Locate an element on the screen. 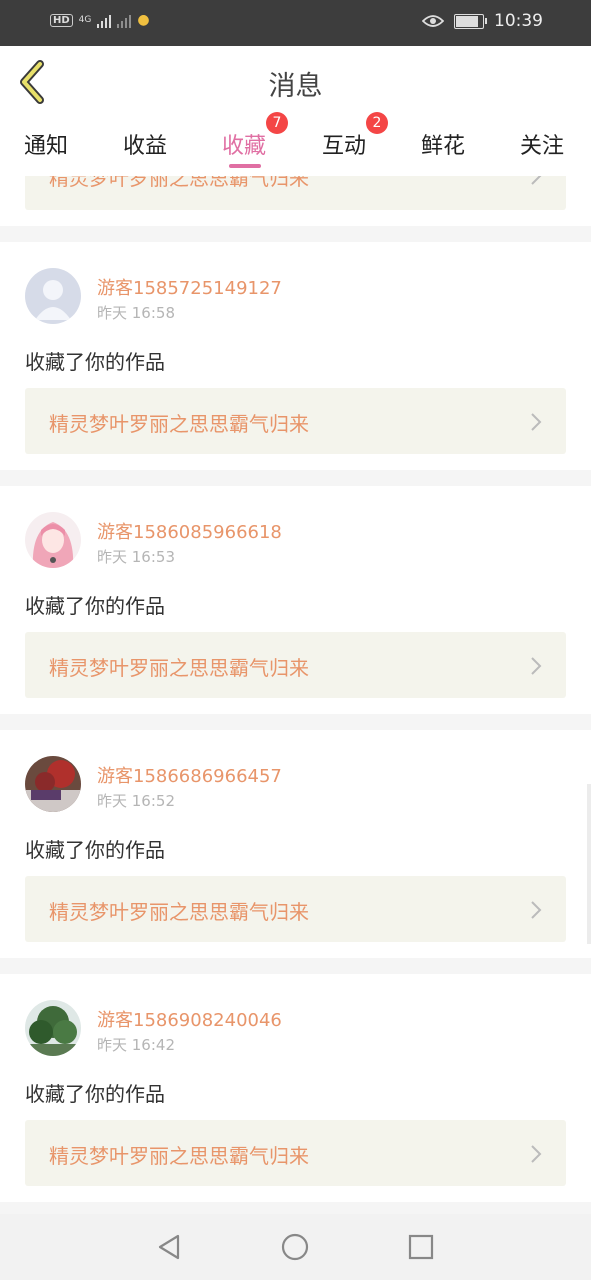 The image size is (591, 1280). timestamp: 昨天 16:58 is located at coordinates (136, 313).